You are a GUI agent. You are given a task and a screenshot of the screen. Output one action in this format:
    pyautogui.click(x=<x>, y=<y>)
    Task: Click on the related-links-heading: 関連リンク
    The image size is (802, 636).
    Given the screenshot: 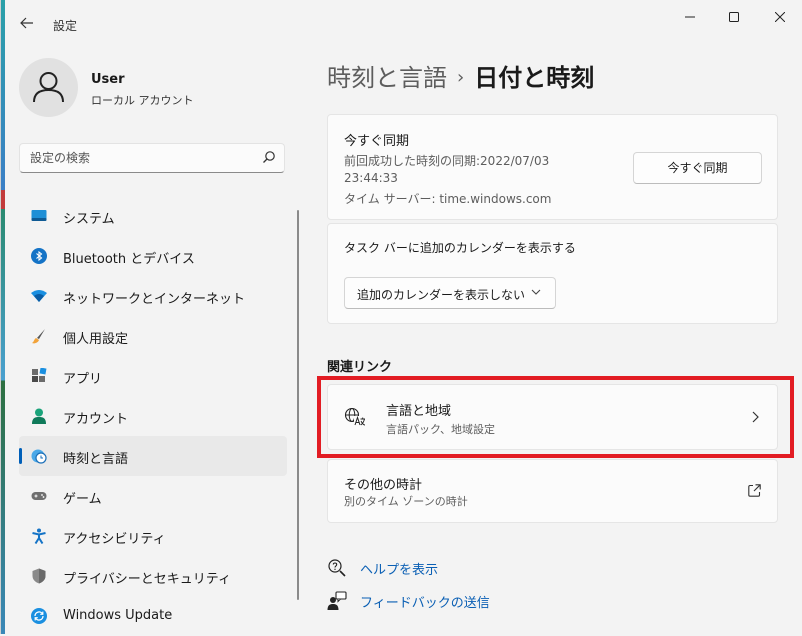 What is the action you would take?
    pyautogui.click(x=360, y=367)
    